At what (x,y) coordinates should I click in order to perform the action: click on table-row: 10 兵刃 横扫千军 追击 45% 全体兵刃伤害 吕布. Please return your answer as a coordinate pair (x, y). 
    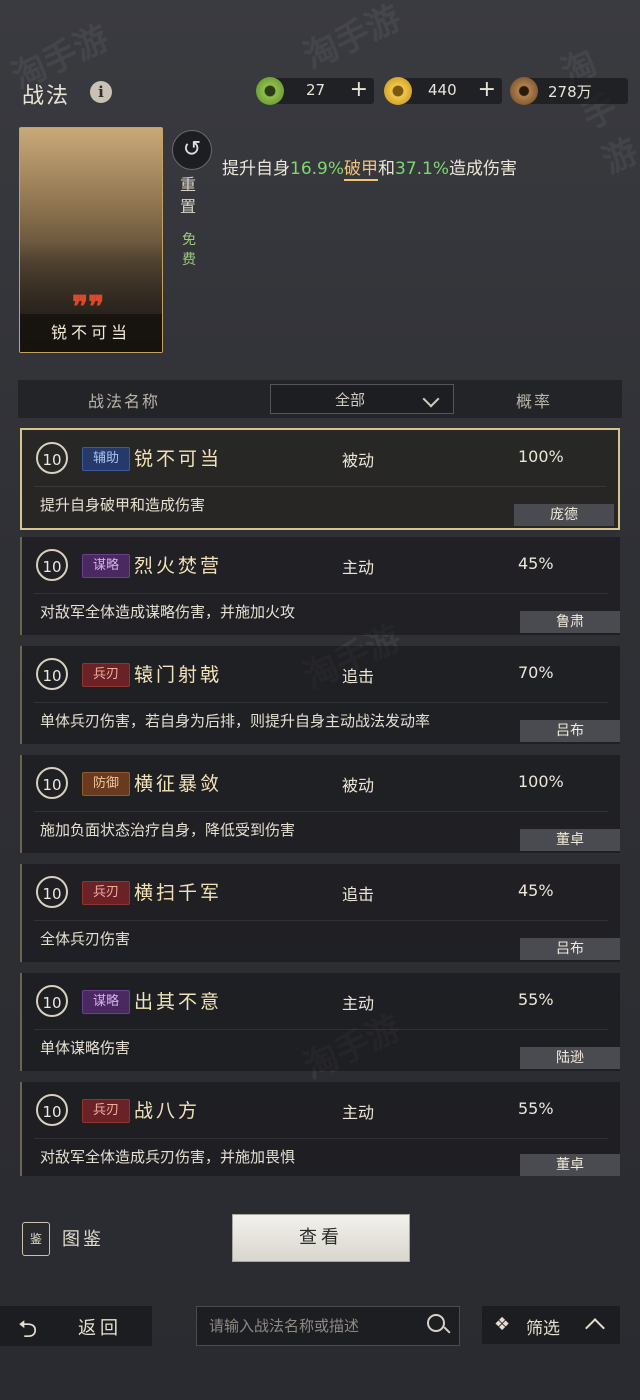
    Looking at the image, I should click on (320, 913).